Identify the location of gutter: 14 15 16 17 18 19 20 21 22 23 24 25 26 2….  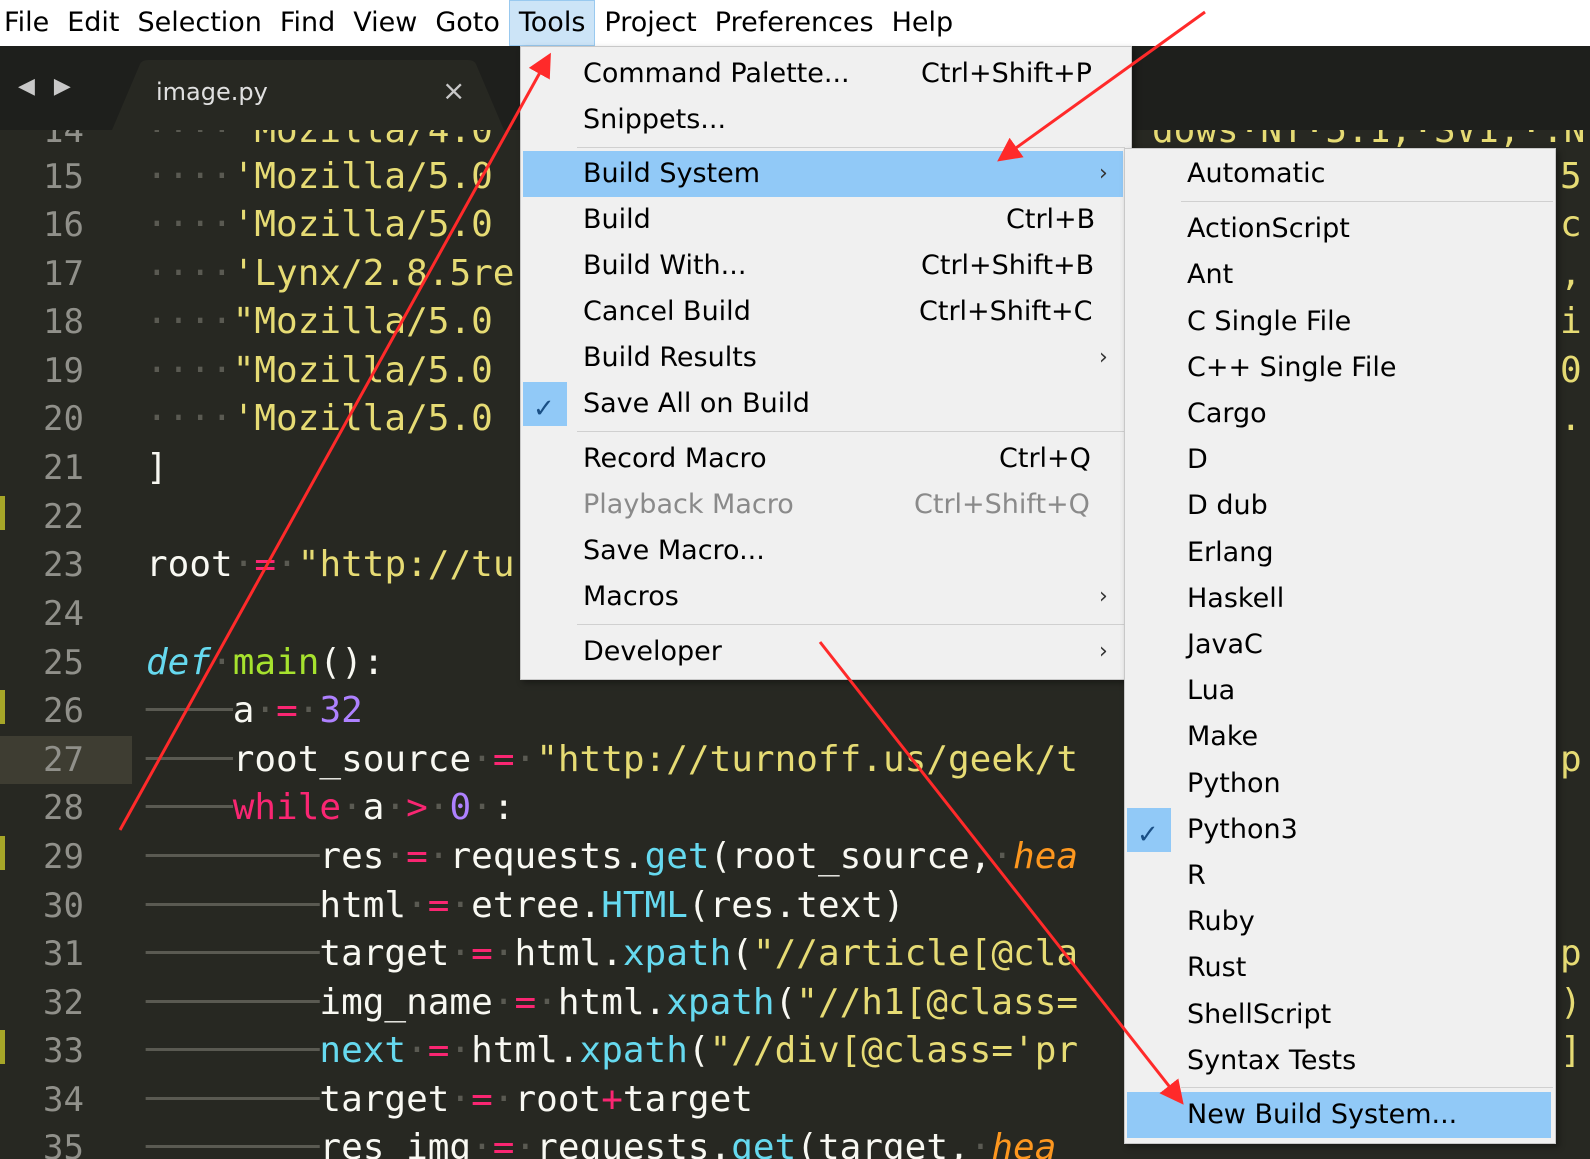
(66, 644).